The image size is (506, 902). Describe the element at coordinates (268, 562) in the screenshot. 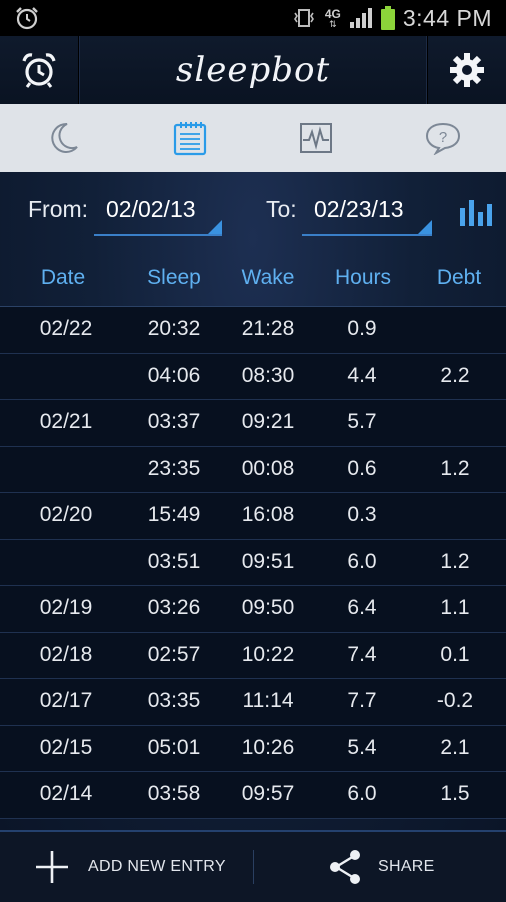

I see `cell-wake: 09:51` at that location.